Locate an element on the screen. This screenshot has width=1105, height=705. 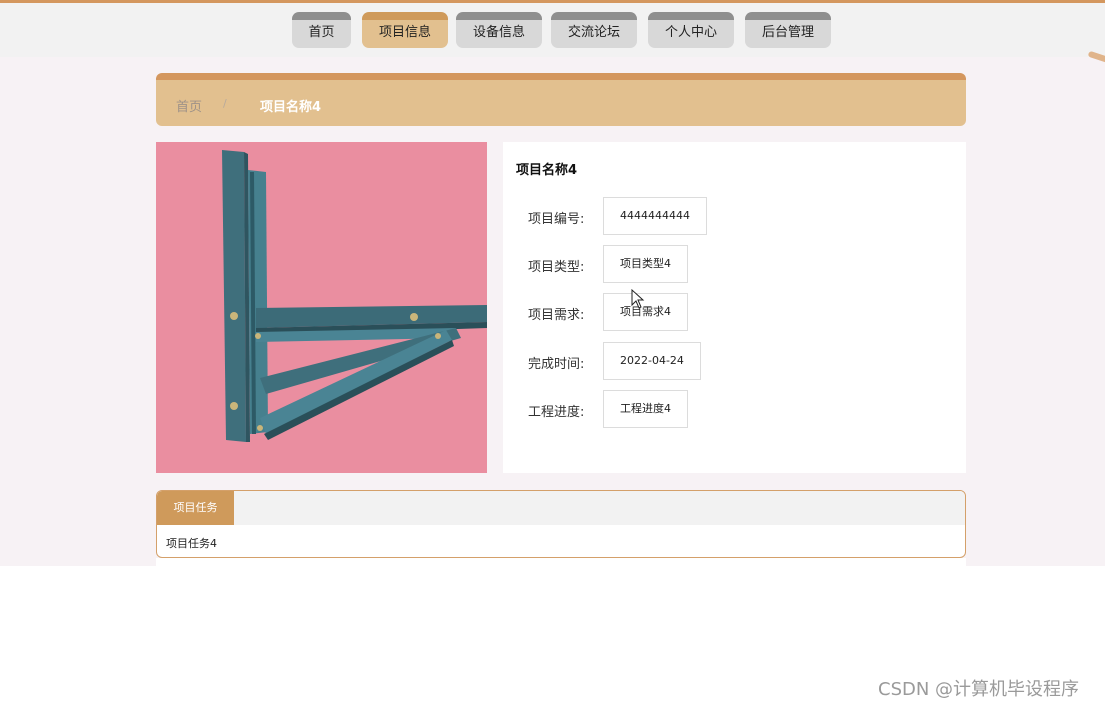
nav-item-home: 首页 is located at coordinates (321, 30).